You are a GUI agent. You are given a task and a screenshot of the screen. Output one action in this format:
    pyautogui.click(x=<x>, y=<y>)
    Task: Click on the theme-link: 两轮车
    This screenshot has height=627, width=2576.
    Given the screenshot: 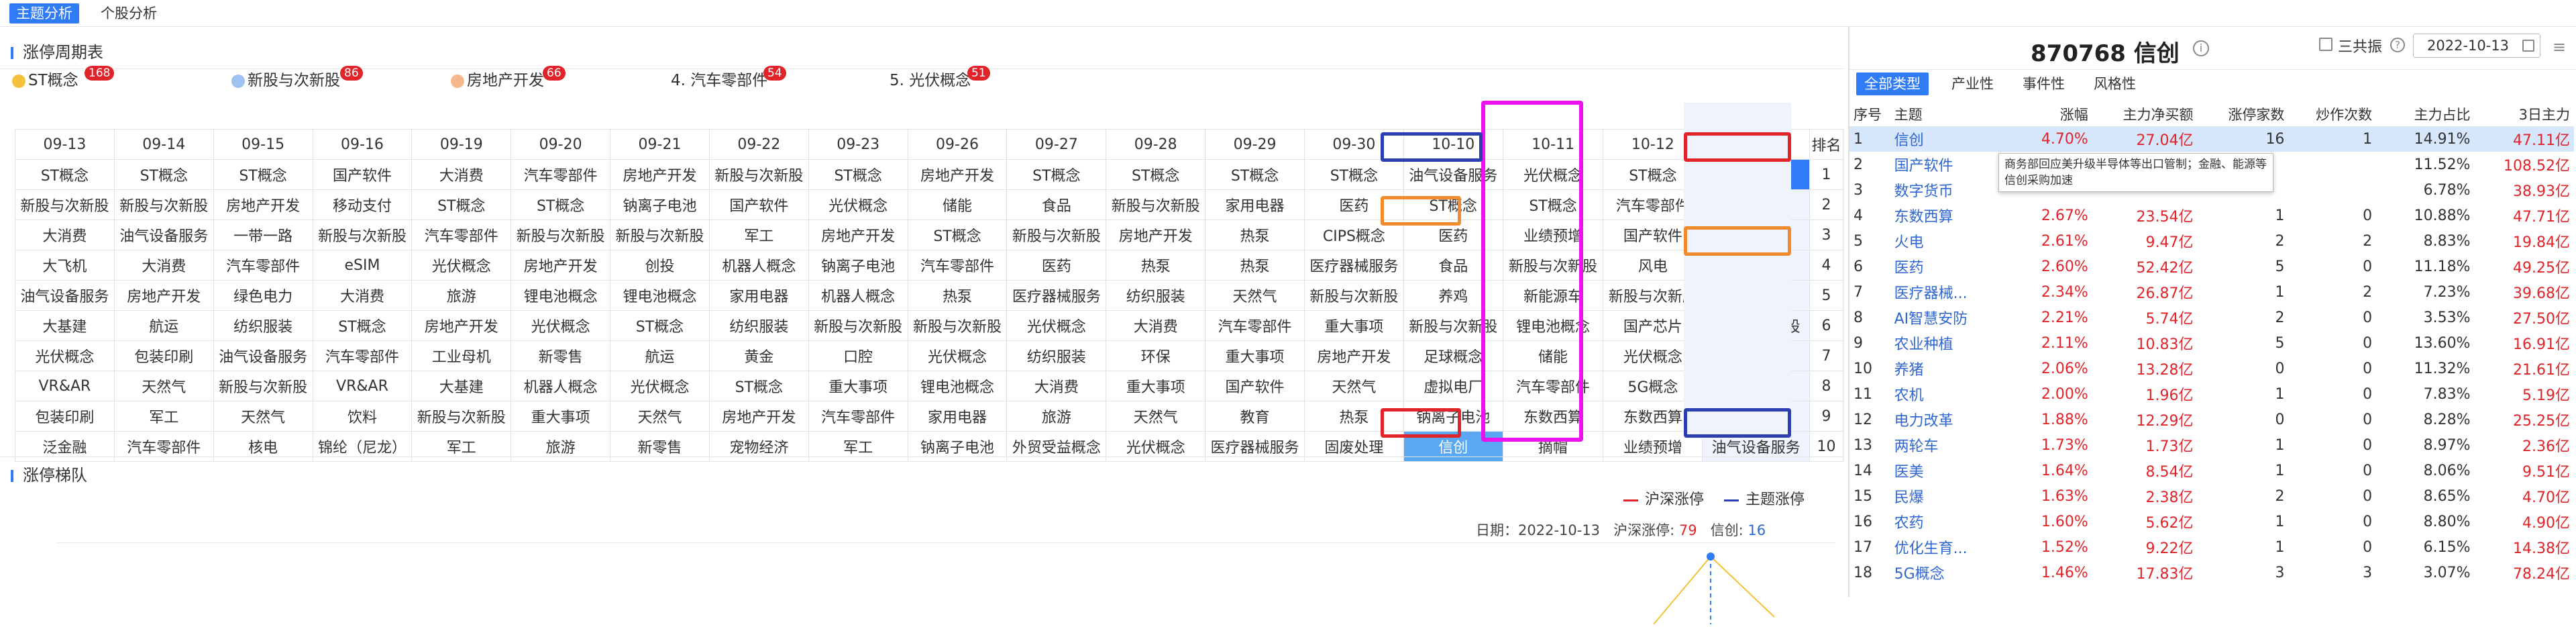 What is the action you would take?
    pyautogui.click(x=1952, y=445)
    